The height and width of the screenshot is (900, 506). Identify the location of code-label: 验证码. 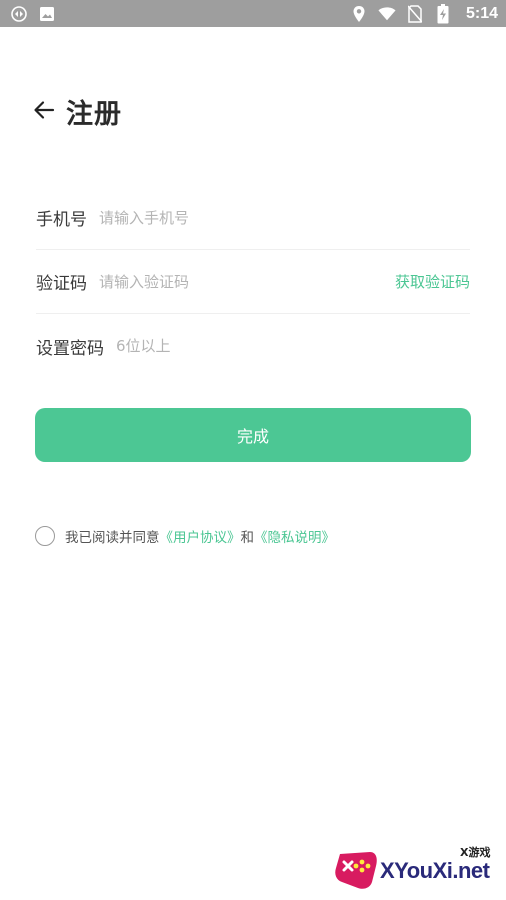
(61, 284).